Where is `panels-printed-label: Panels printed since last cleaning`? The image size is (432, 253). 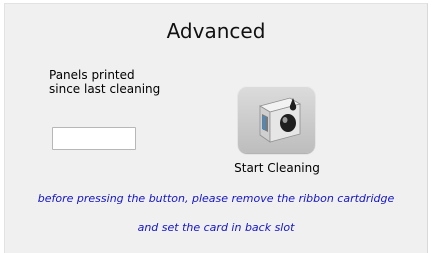 panels-printed-label: Panels printed since last cleaning is located at coordinates (114, 82).